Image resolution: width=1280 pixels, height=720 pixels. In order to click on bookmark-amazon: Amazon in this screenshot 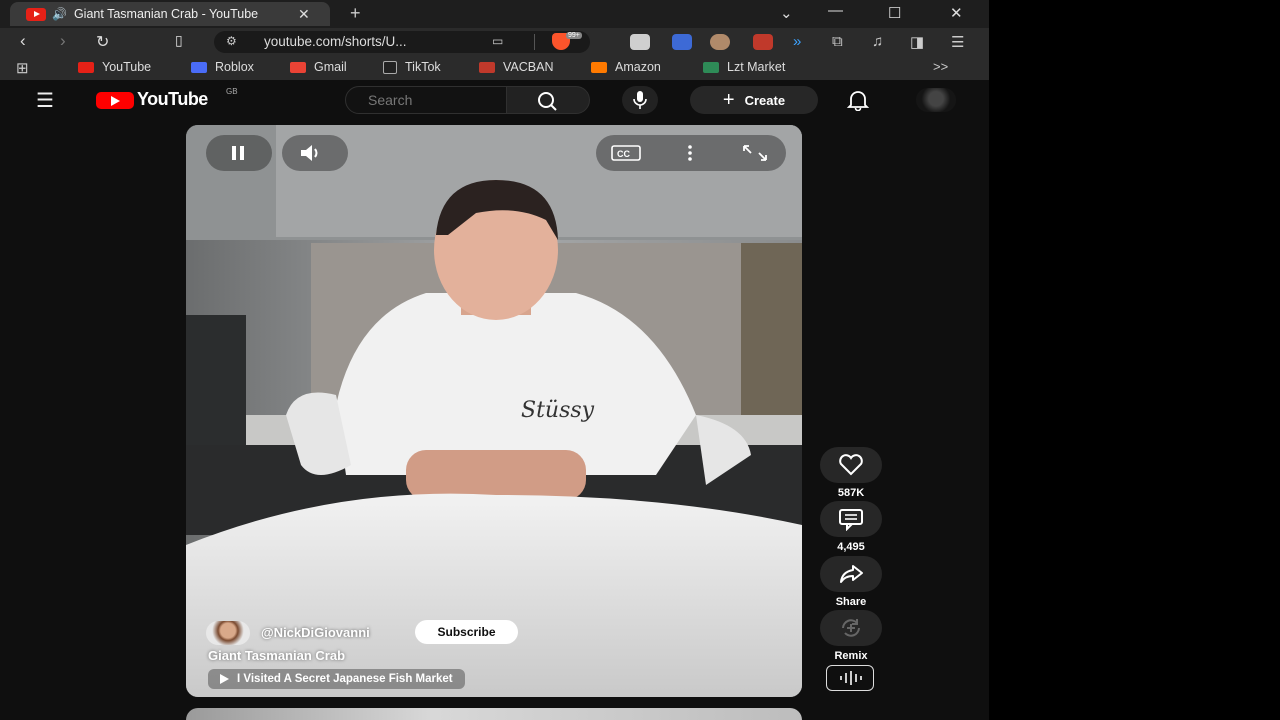, I will do `click(626, 67)`.